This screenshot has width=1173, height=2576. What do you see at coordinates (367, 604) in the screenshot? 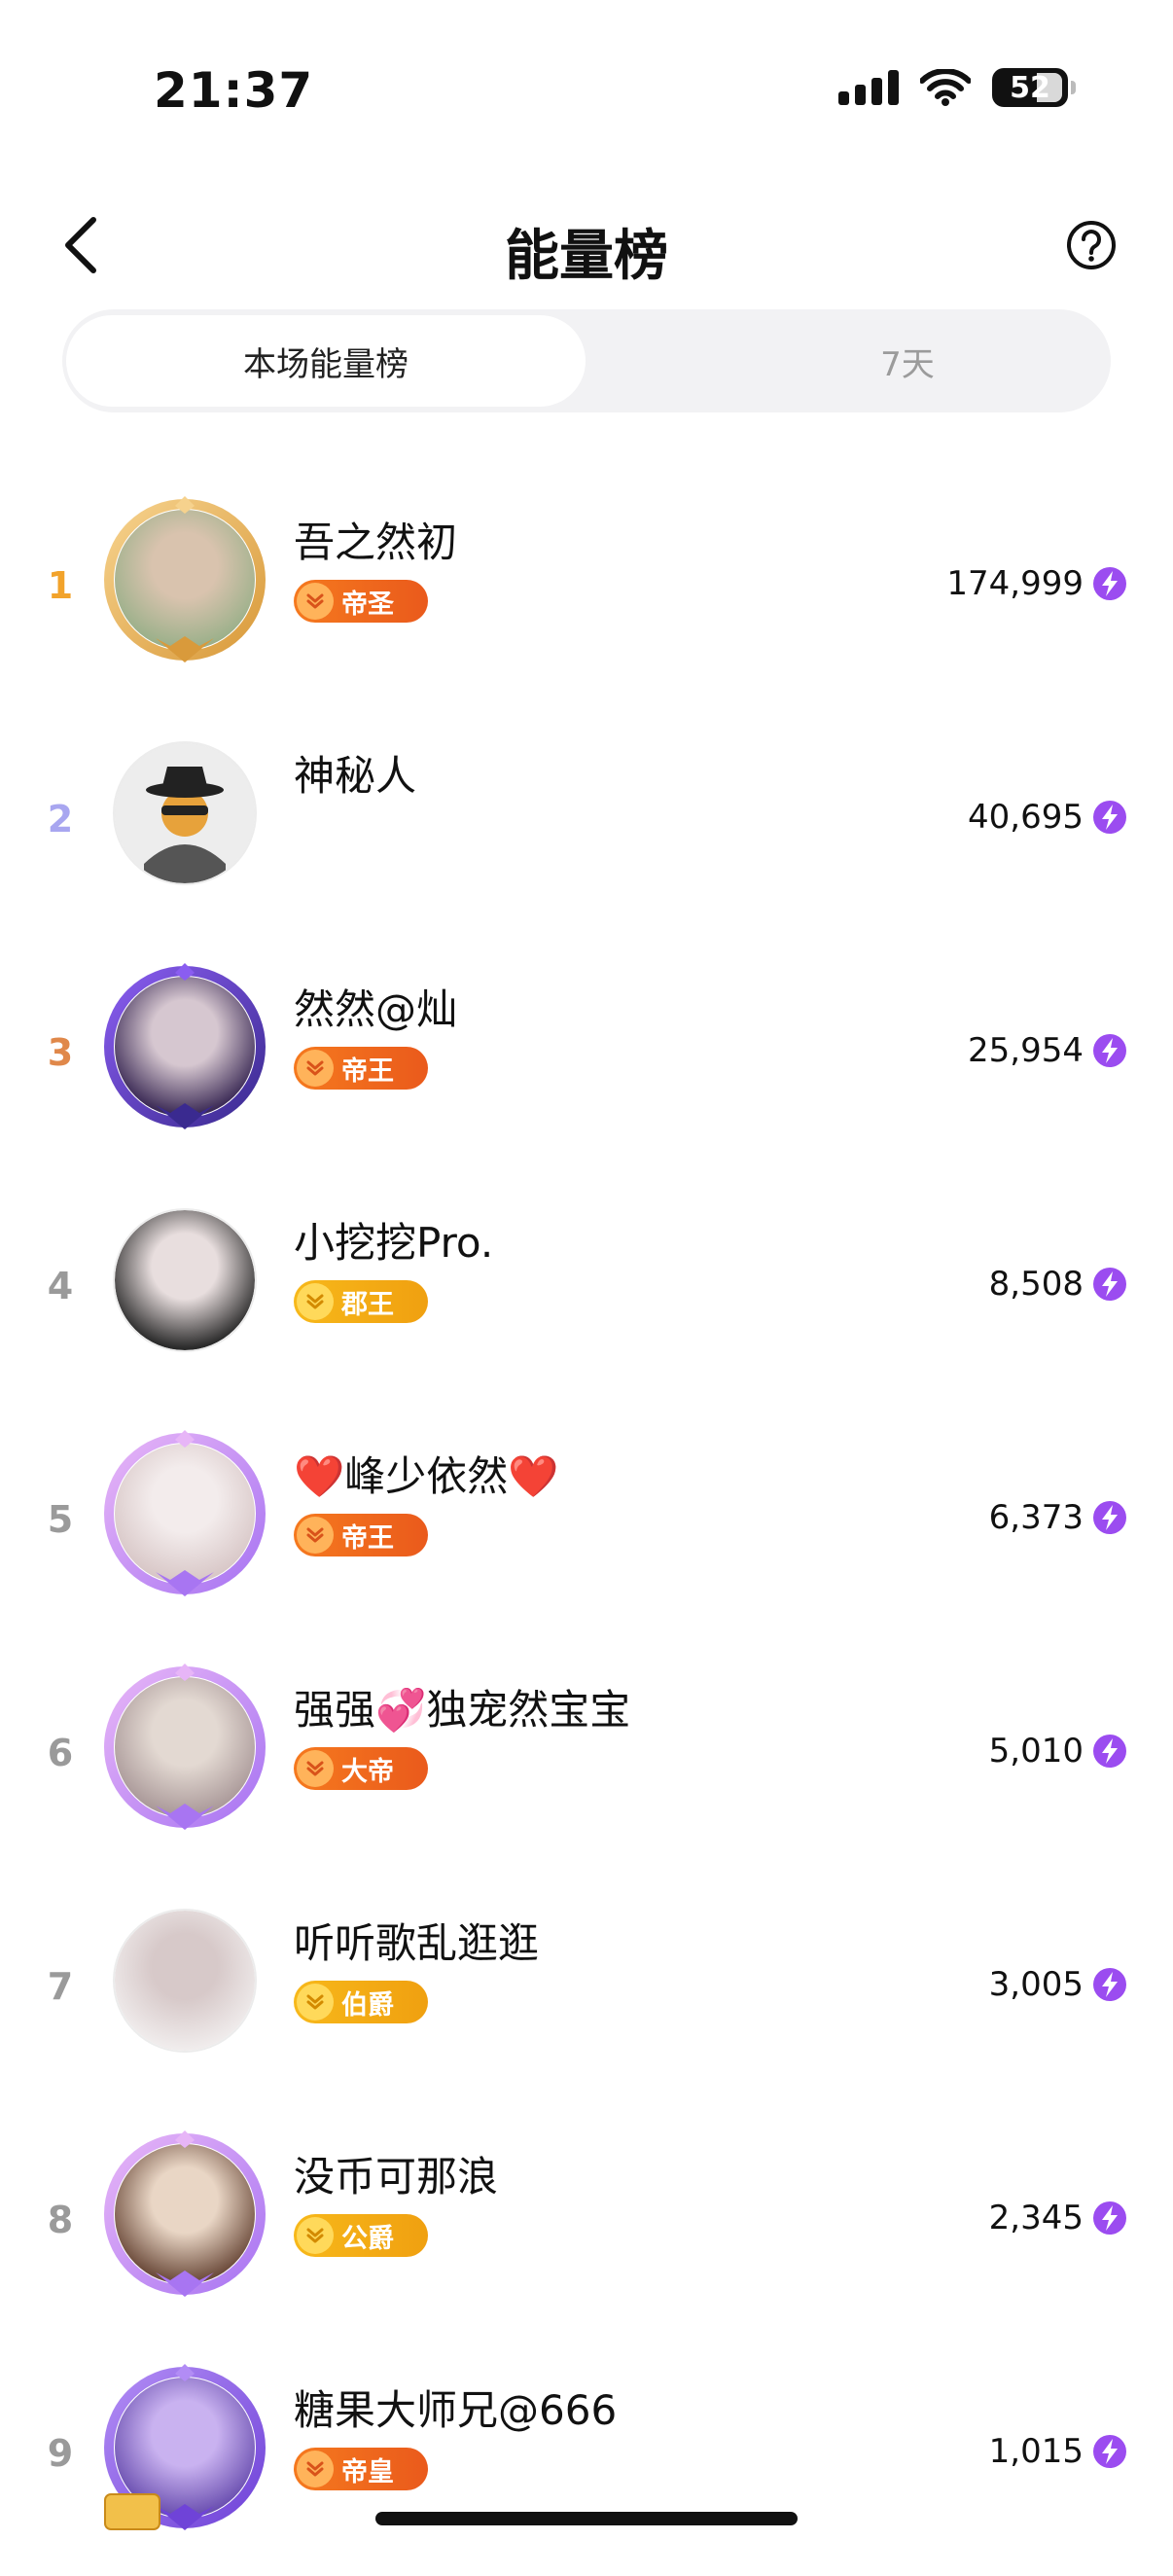
I see `level-badge-label: 帝圣` at bounding box center [367, 604].